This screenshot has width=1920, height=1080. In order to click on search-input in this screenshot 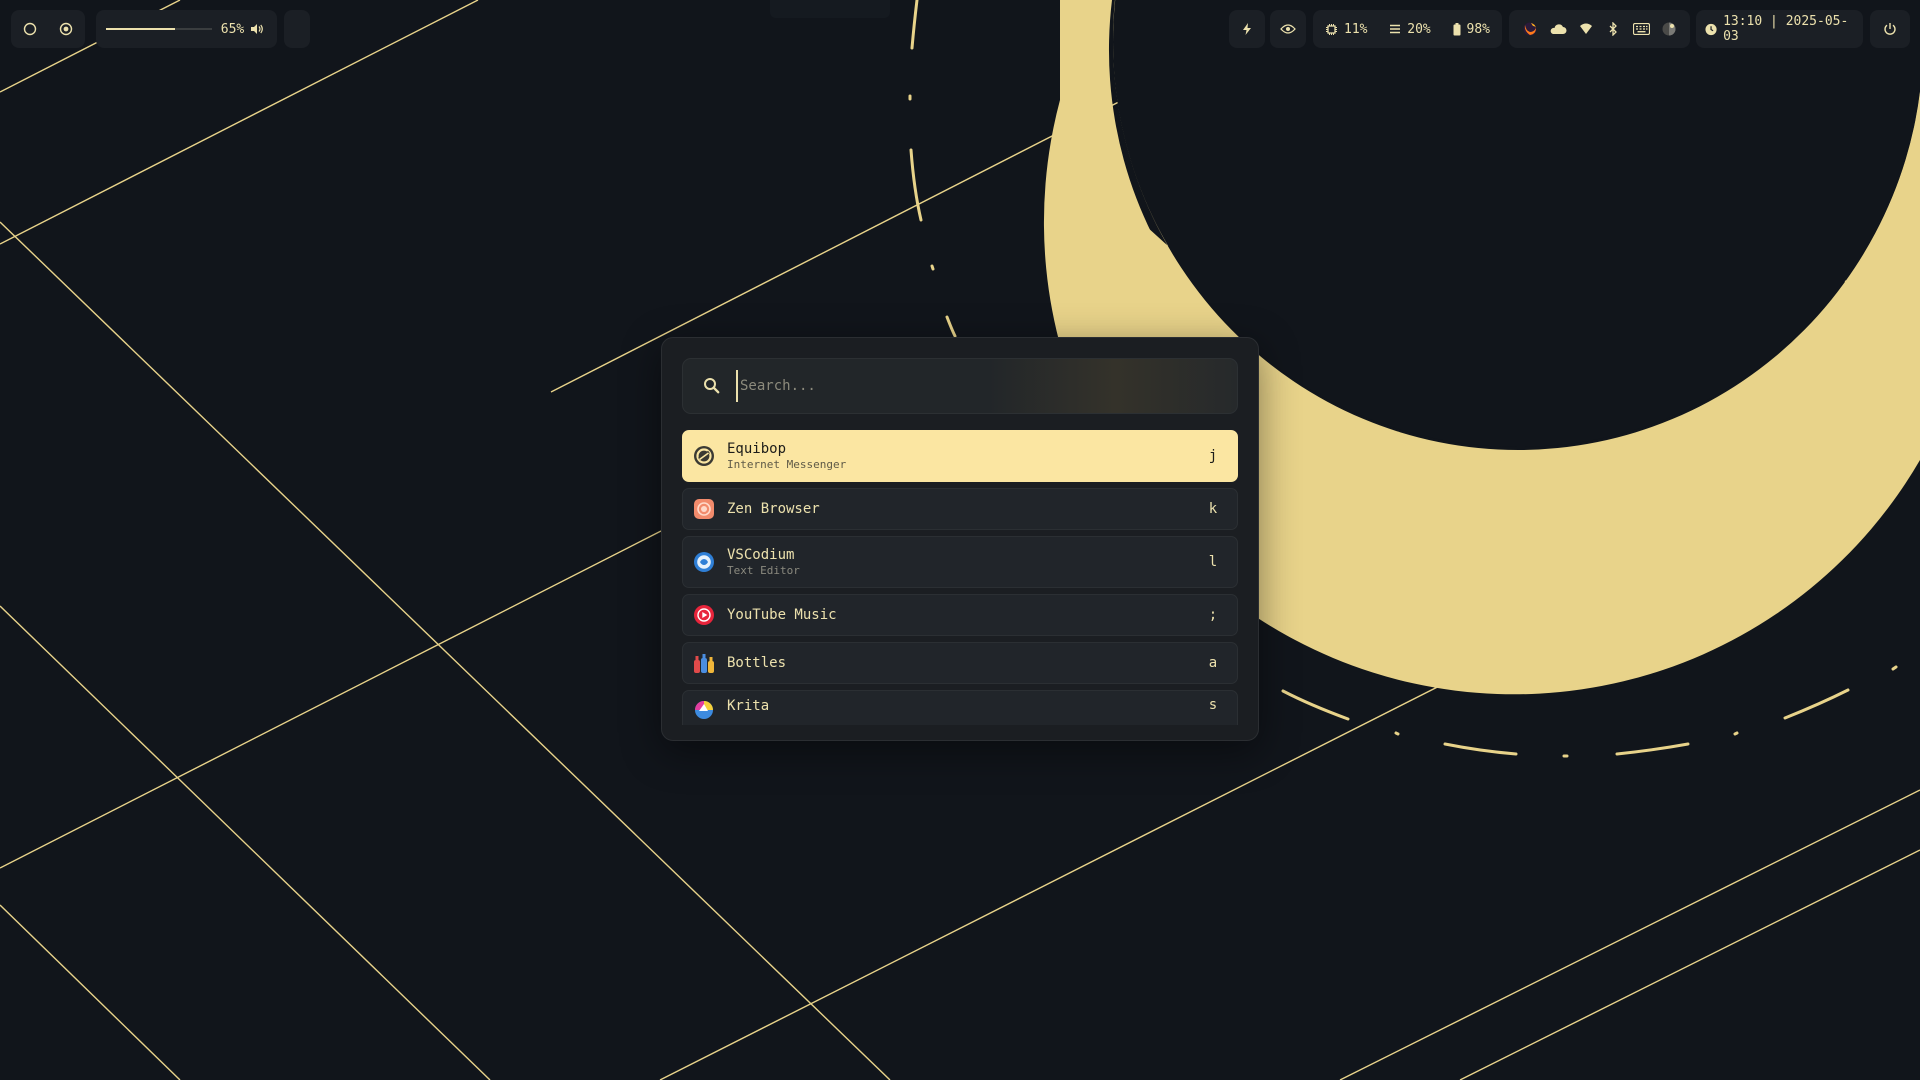, I will do `click(979, 386)`.